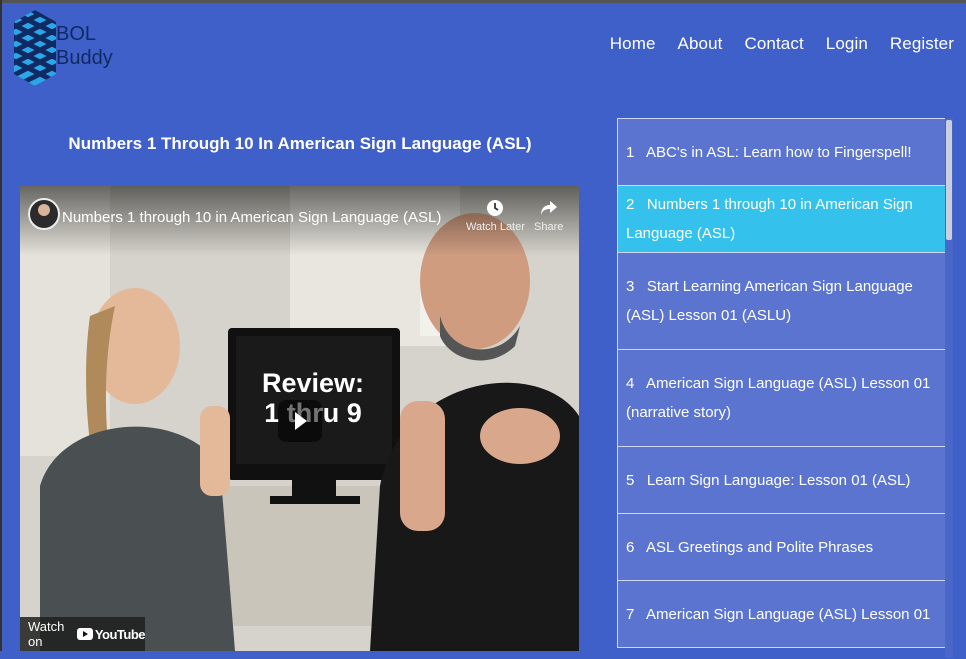 Image resolution: width=966 pixels, height=659 pixels. I want to click on brand-name: BOL Buddy, so click(84, 46).